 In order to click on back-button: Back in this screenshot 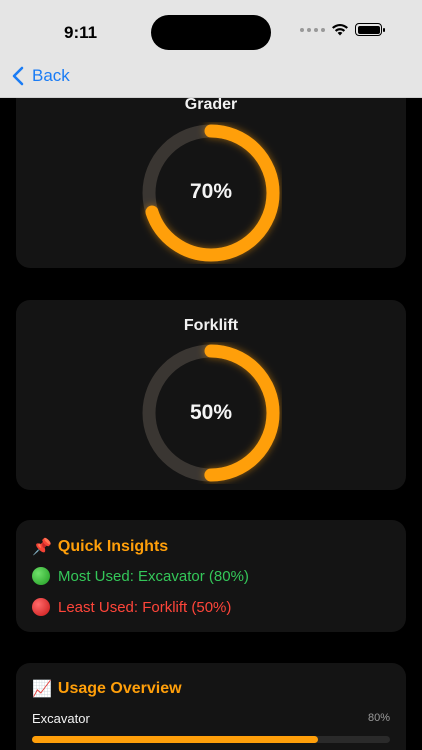, I will do `click(41, 76)`.